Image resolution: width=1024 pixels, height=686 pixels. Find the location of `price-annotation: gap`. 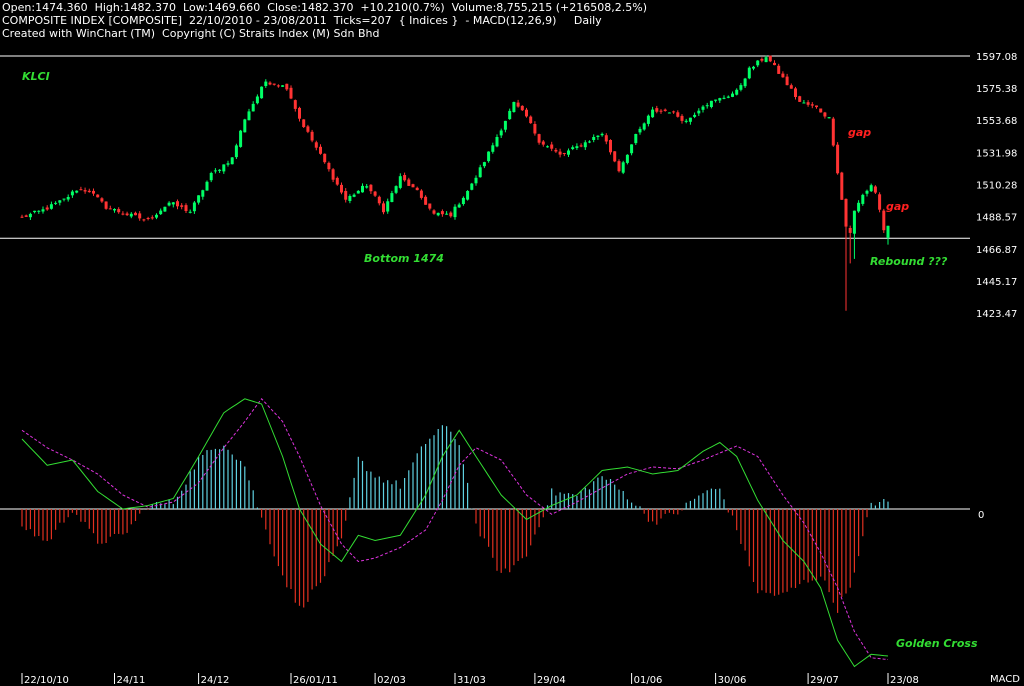

price-annotation: gap is located at coordinates (897, 206).